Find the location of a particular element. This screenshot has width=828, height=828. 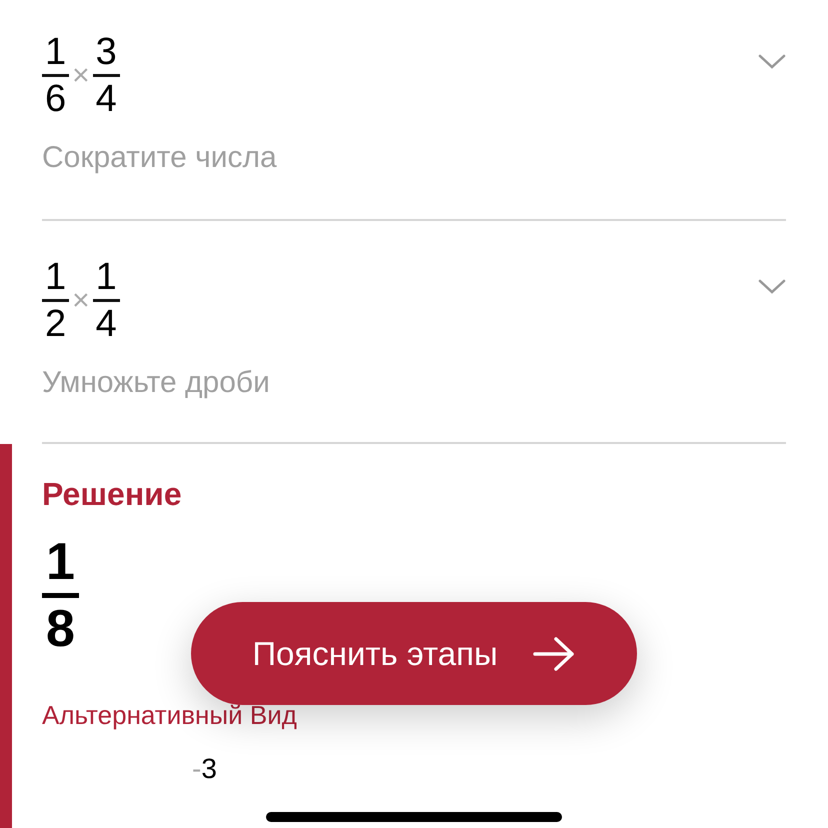

minus-sign: - is located at coordinates (197, 768).